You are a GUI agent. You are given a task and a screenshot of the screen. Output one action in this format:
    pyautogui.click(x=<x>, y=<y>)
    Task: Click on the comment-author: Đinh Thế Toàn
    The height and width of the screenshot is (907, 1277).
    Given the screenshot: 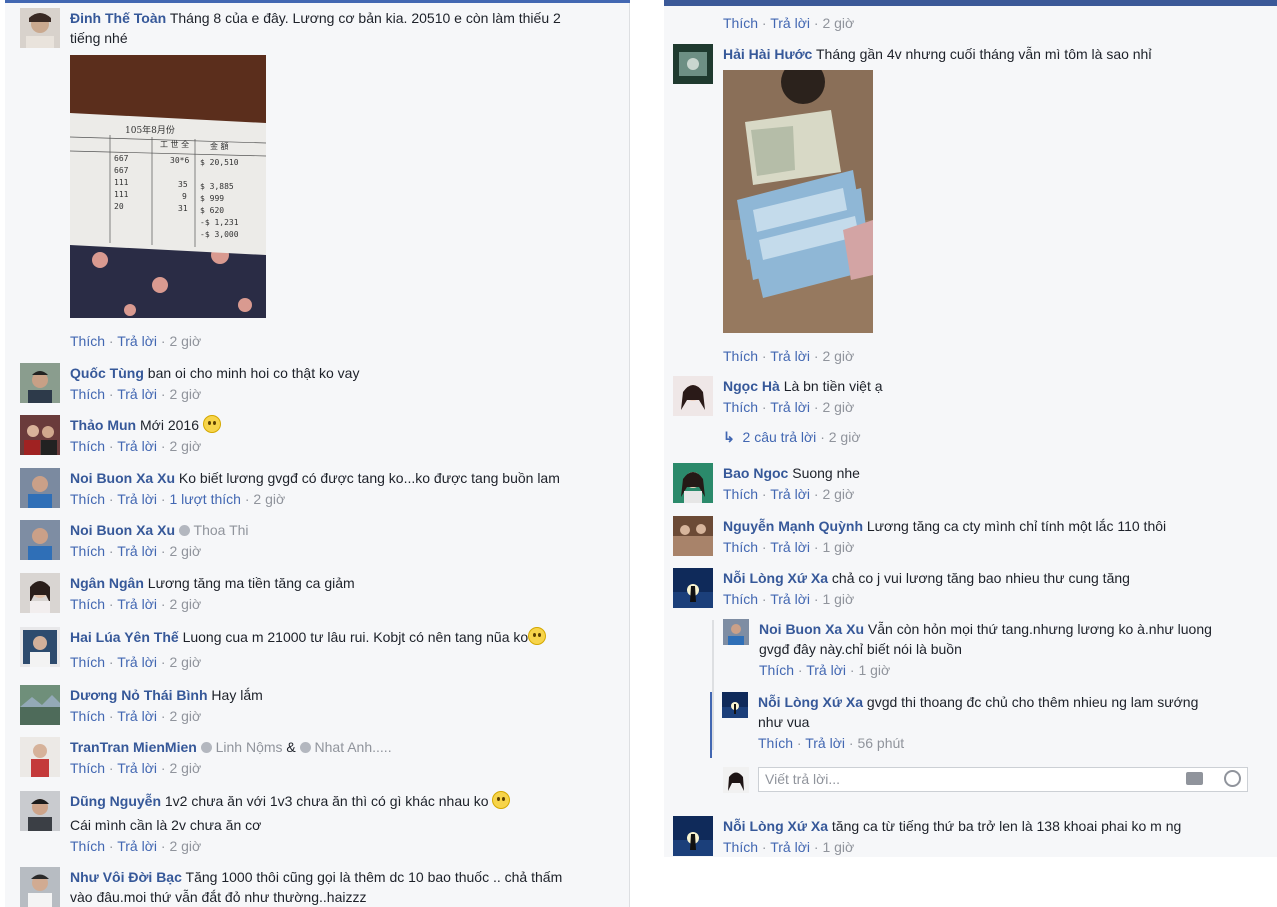 What is the action you would take?
    pyautogui.click(x=118, y=18)
    